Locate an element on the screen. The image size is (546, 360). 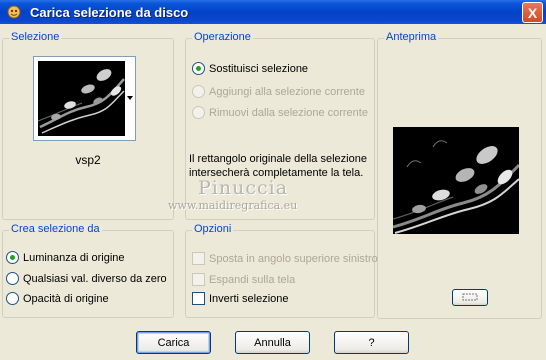
selection-thumbnail is located at coordinates (81, 98).